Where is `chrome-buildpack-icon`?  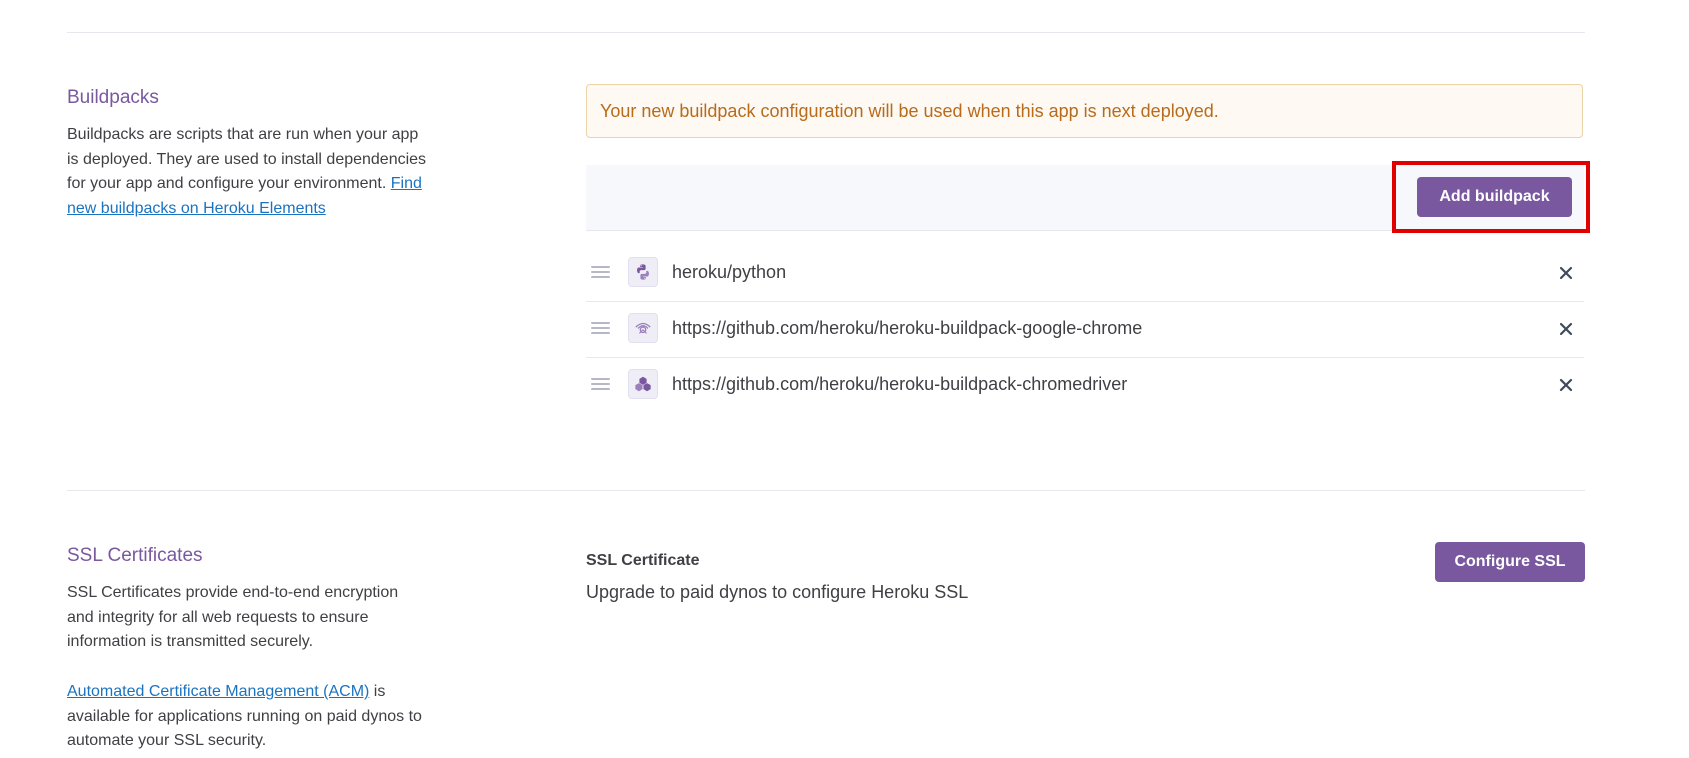
chrome-buildpack-icon is located at coordinates (643, 328).